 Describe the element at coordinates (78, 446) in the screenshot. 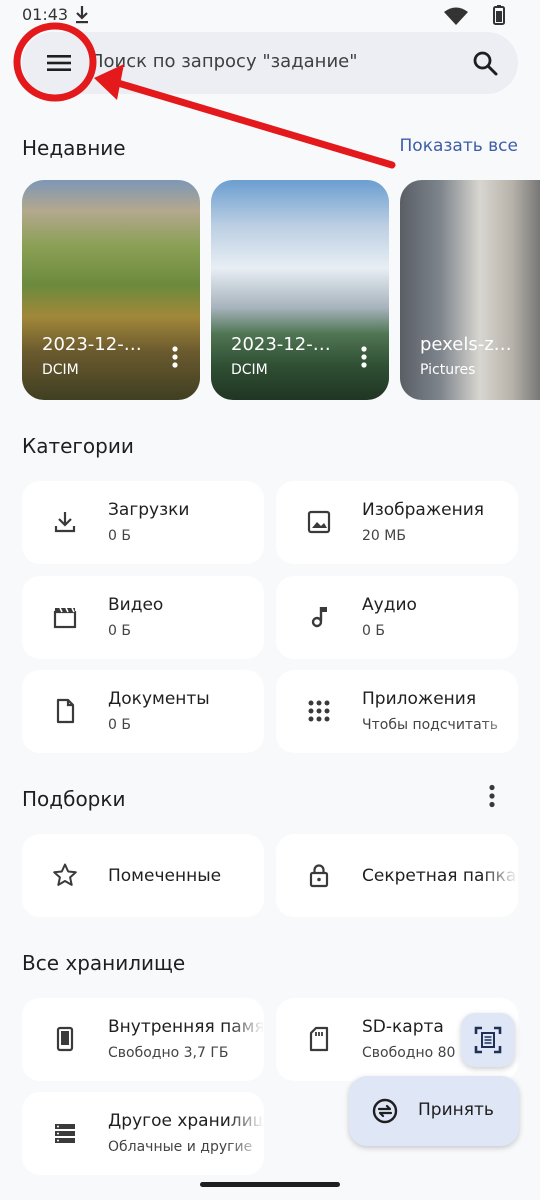

I see `categories-section-title: Категории` at that location.